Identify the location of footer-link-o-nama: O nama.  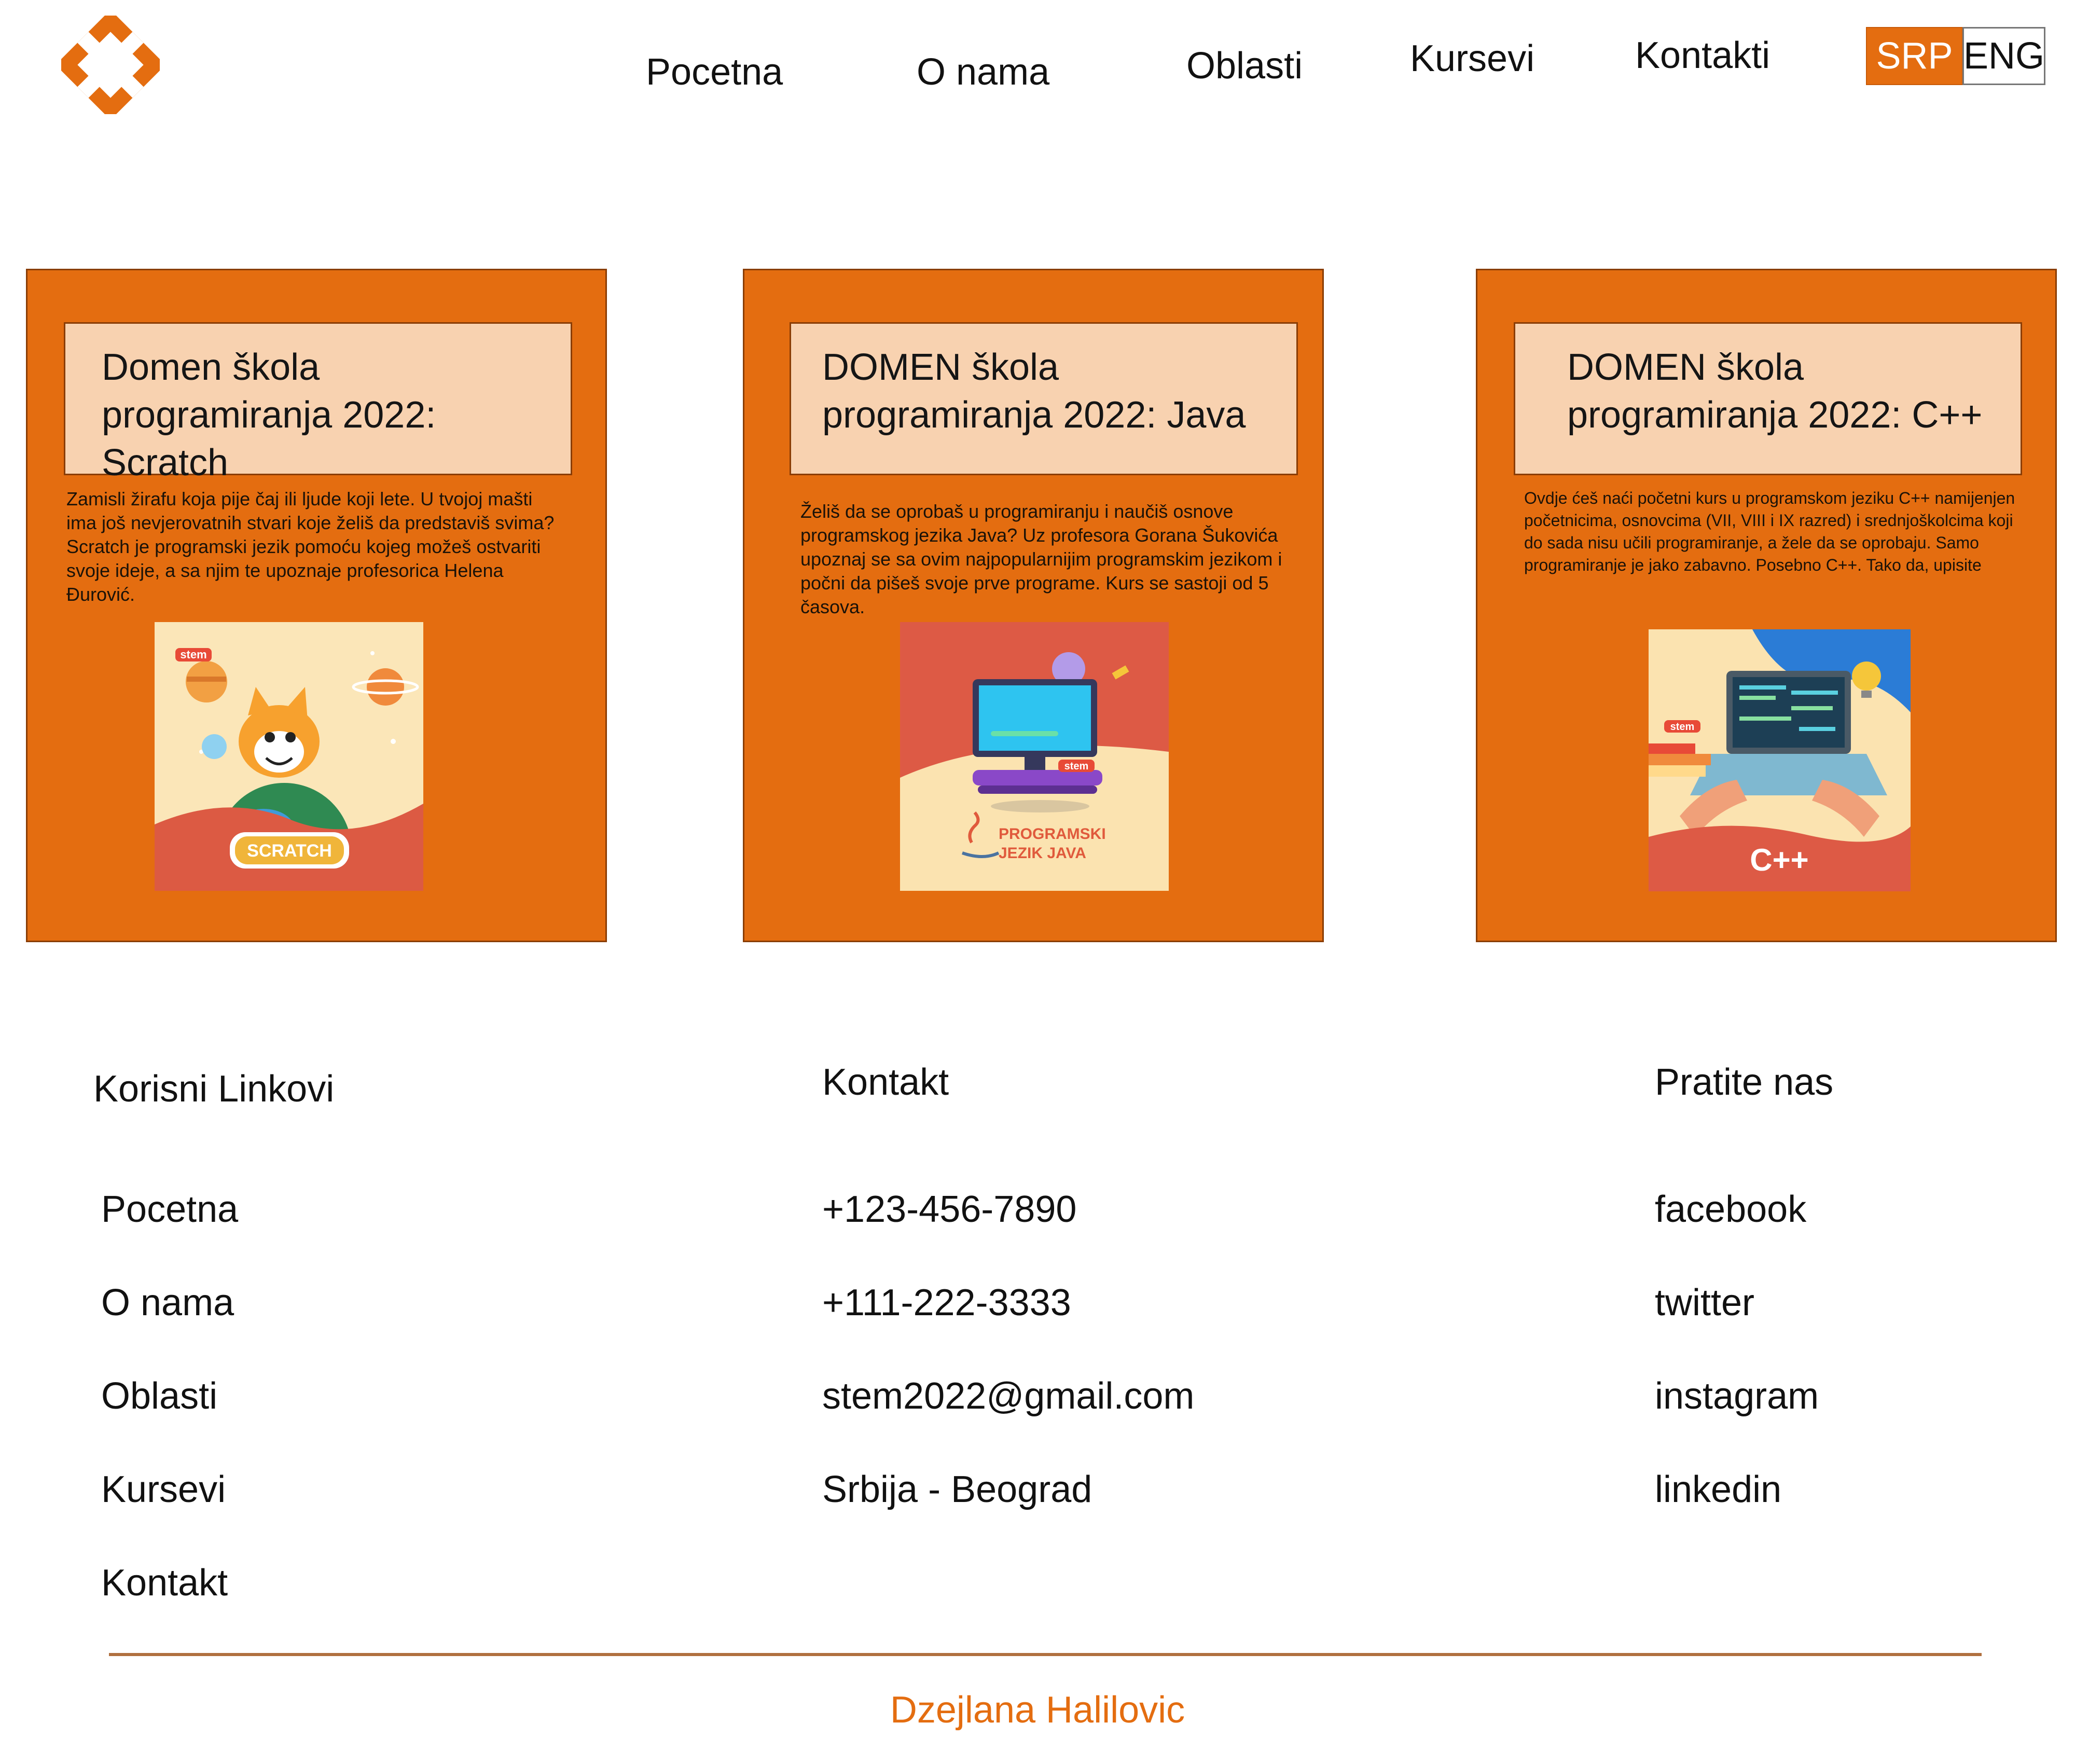
(168, 1302).